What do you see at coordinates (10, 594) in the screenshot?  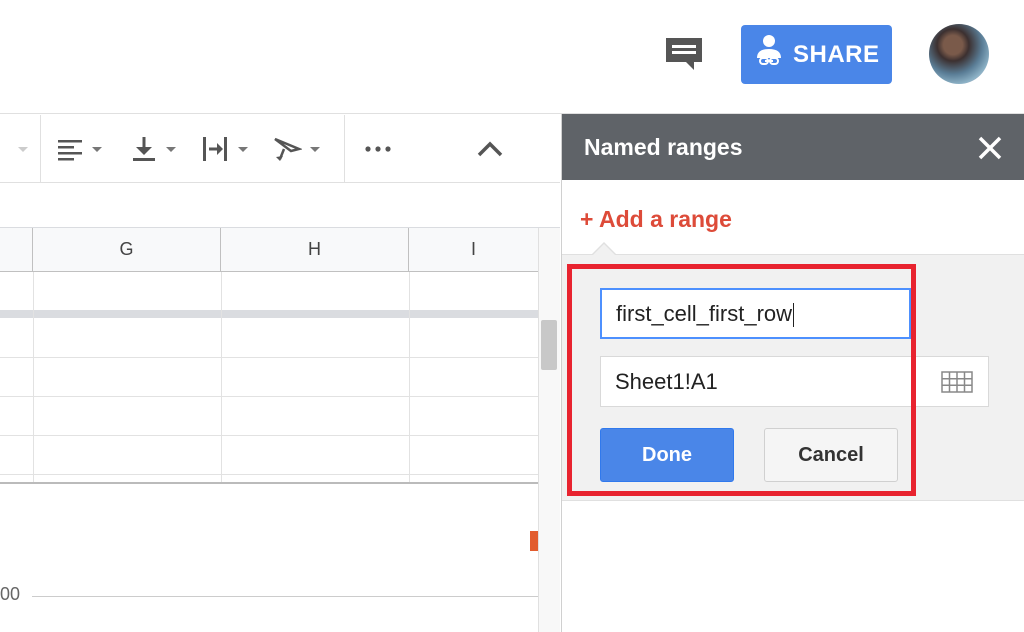 I see `chart-axis-tick: 00` at bounding box center [10, 594].